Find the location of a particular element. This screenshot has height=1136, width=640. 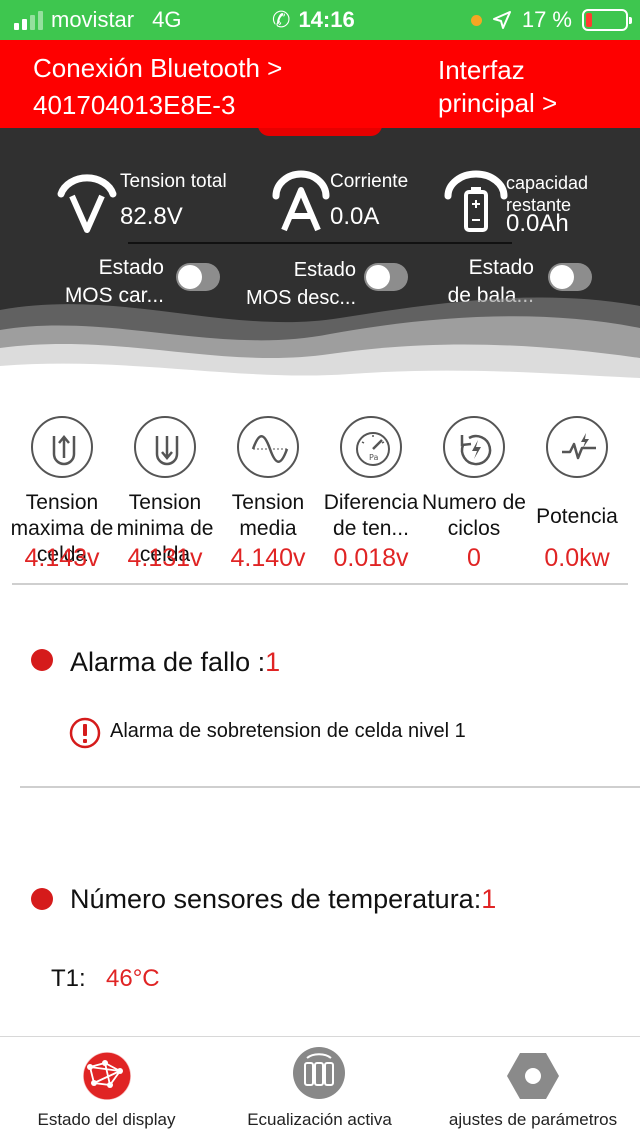

battery-percent: 17 % is located at coordinates (546, 19).